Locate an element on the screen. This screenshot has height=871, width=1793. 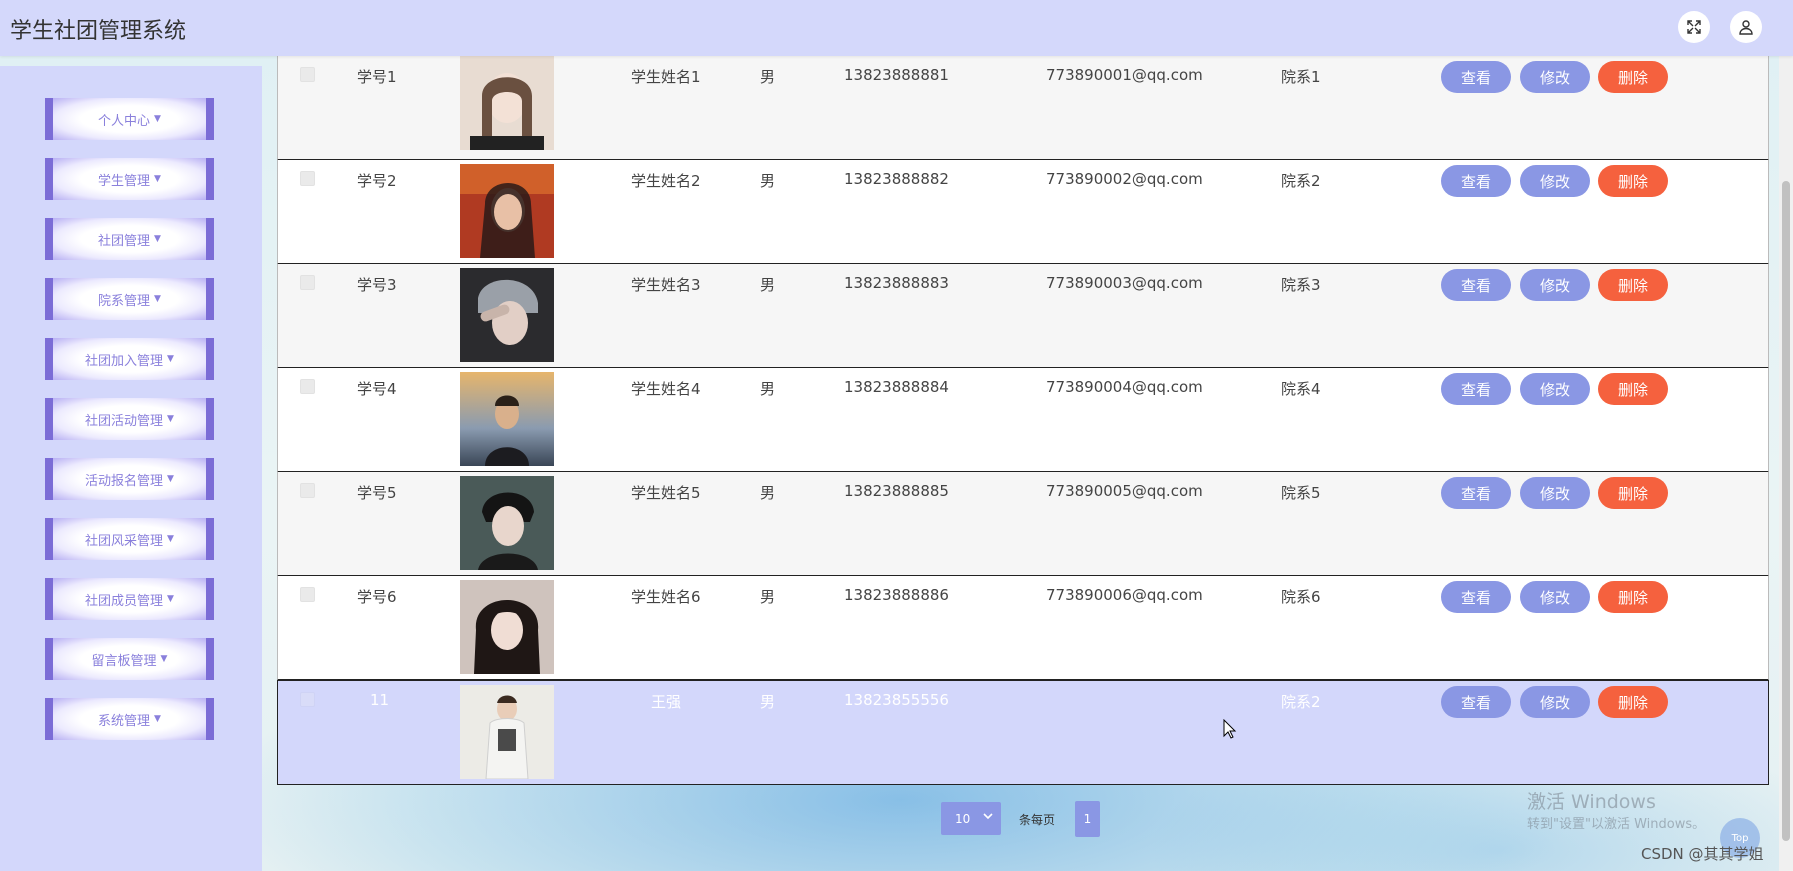
page-number-button: 1 is located at coordinates (1087, 819).